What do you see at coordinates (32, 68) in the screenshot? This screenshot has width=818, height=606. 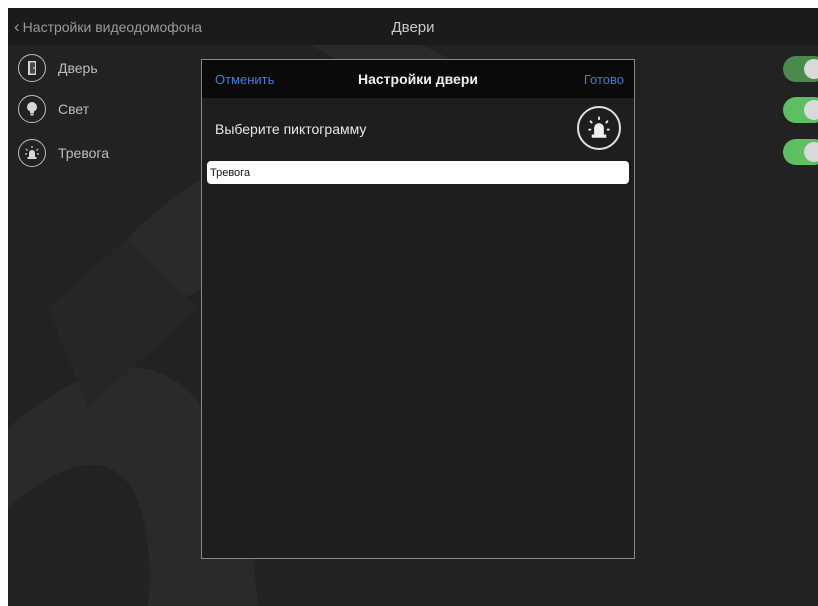 I see `door-icon` at bounding box center [32, 68].